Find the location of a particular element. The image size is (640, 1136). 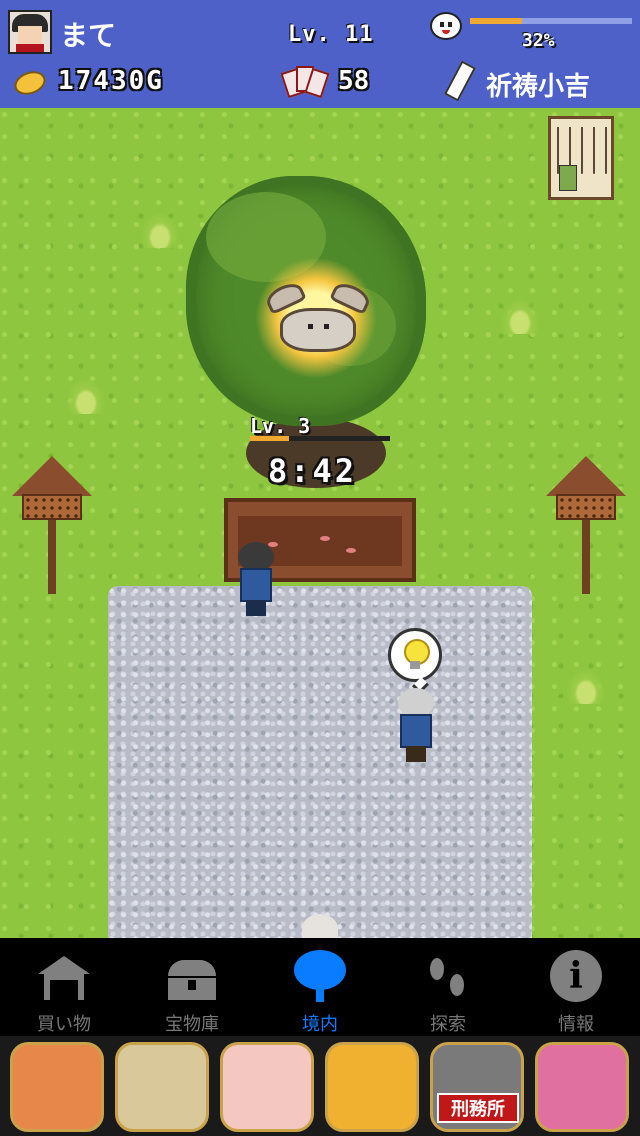

player-avatar-icon is located at coordinates (30, 32).